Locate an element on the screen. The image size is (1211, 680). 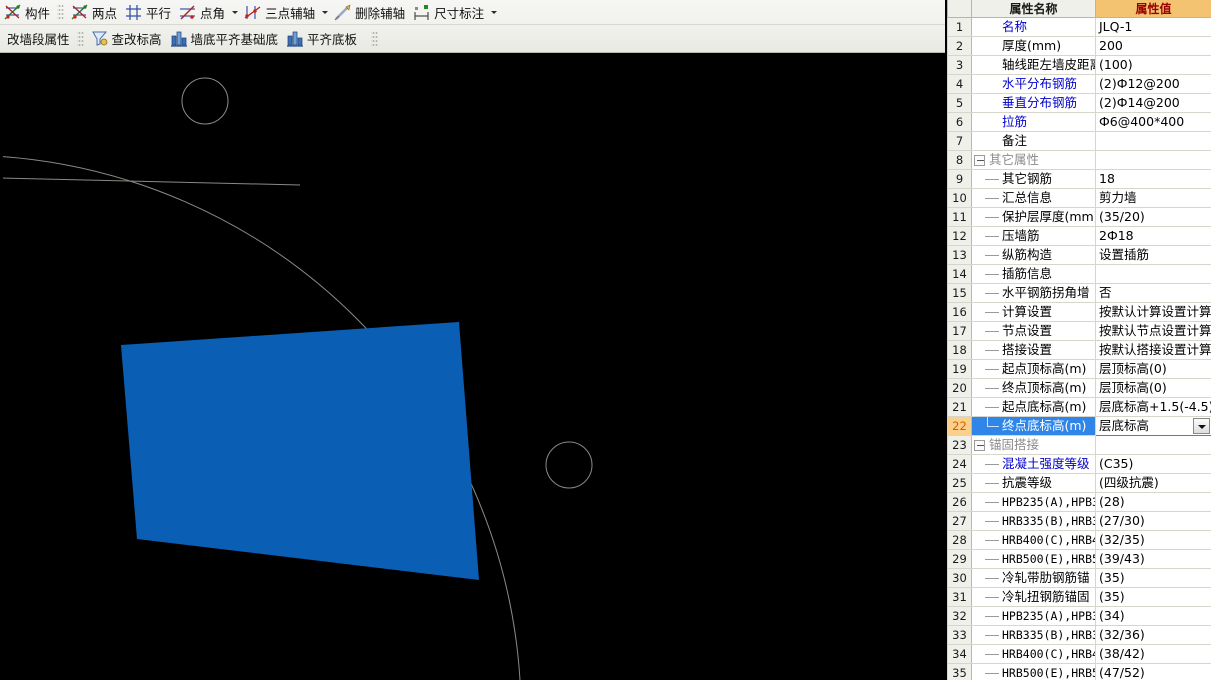
property-row: 10 汇总信息 剪力墙 is located at coordinates (1079, 198).